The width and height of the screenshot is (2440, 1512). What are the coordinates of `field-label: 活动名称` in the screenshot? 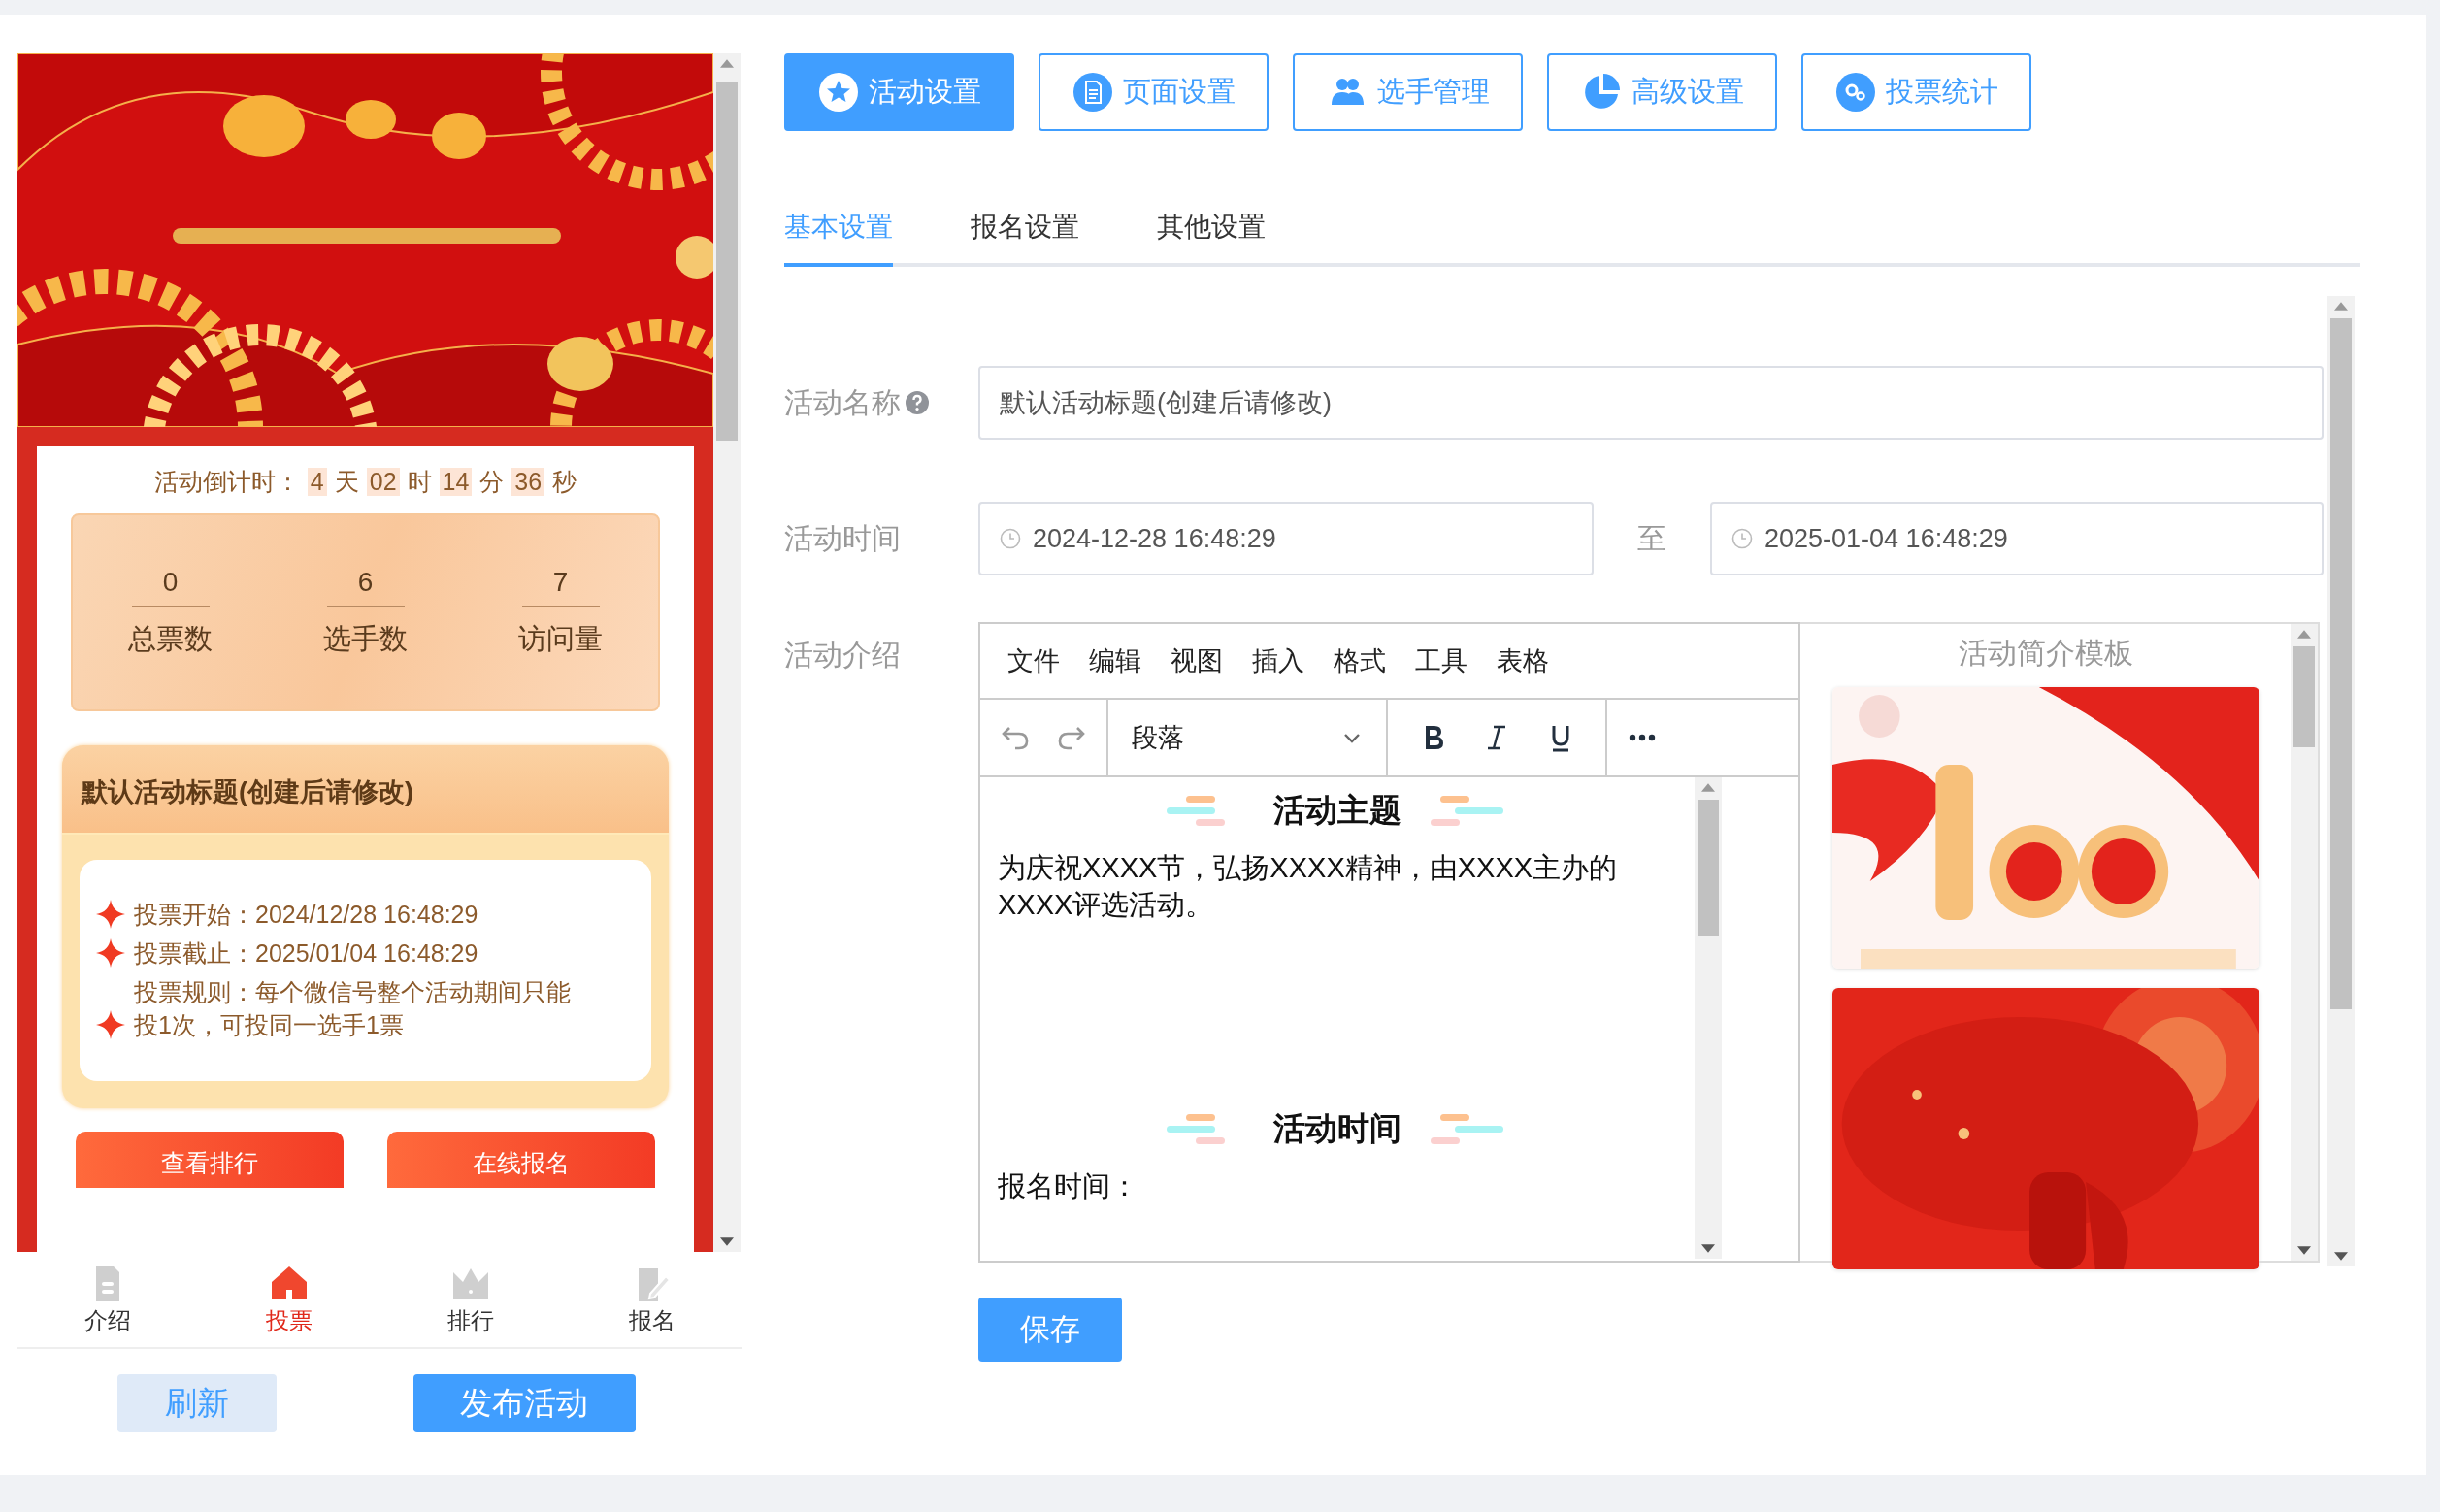 It's located at (843, 402).